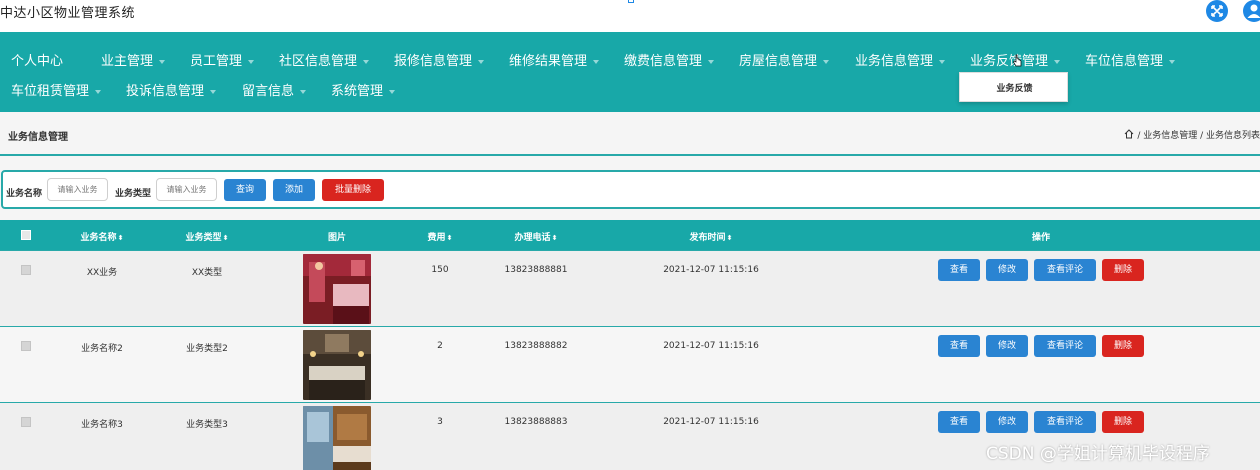 The height and width of the screenshot is (470, 1260). I want to click on column-header-name: 业务名称⬍, so click(102, 236).